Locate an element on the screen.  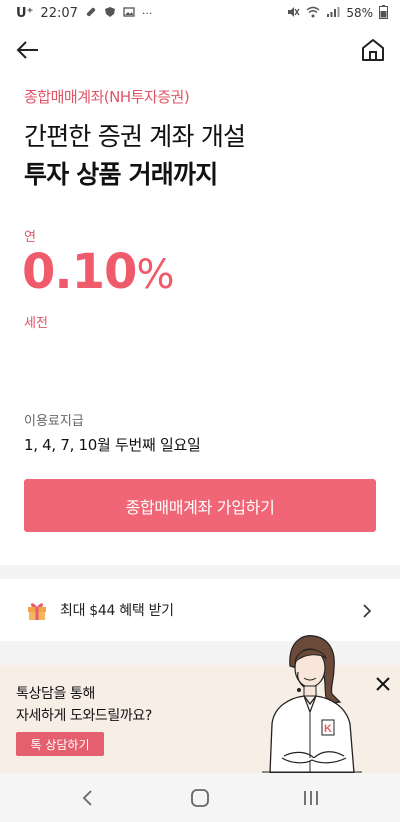
system-nav-bar is located at coordinates (200, 797).